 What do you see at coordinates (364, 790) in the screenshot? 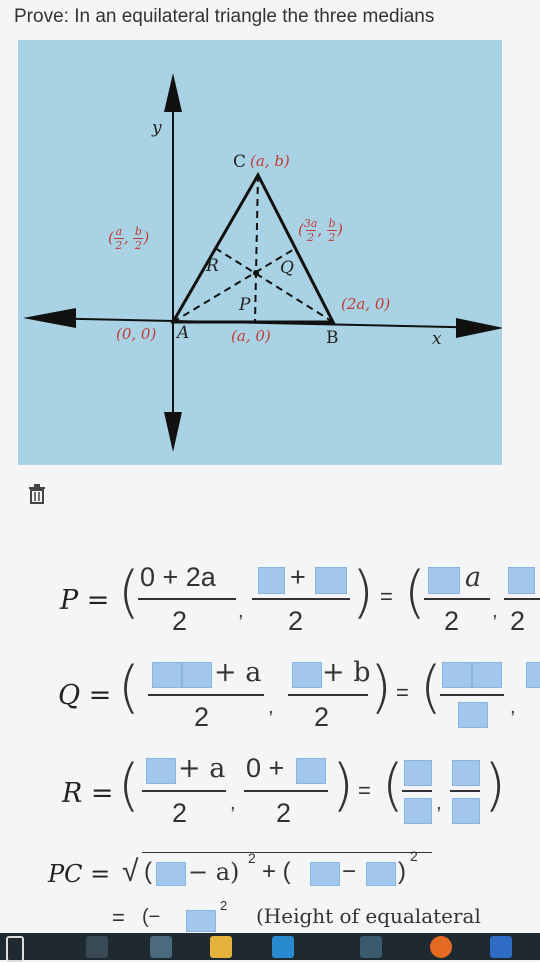
I see `eq-R-equals: =` at bounding box center [364, 790].